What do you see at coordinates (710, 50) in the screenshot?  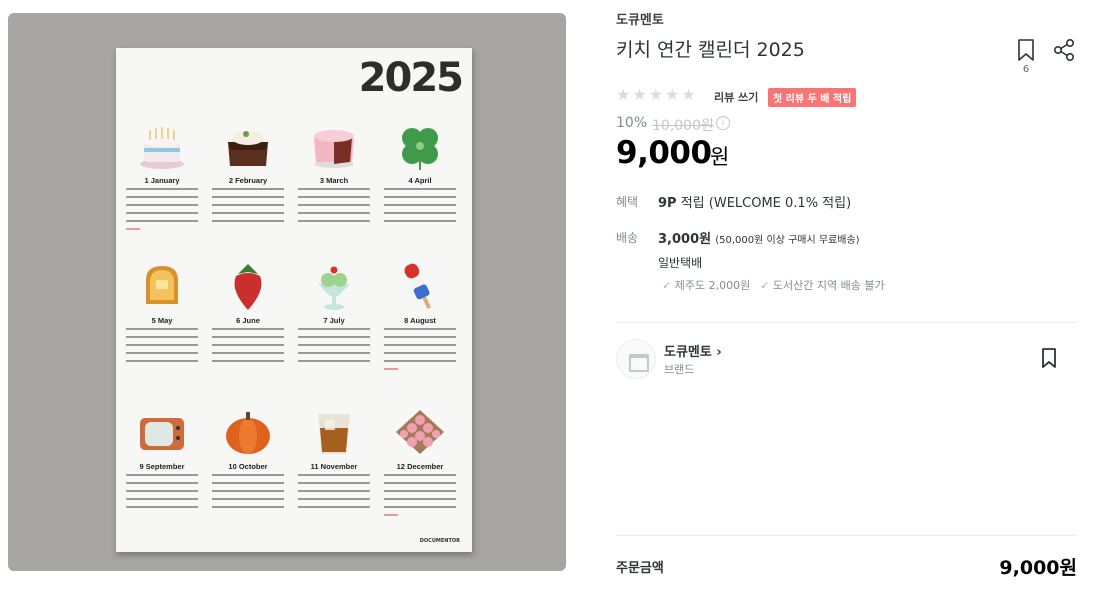 I see `product-title: 키치 연간 캘린더 2025` at bounding box center [710, 50].